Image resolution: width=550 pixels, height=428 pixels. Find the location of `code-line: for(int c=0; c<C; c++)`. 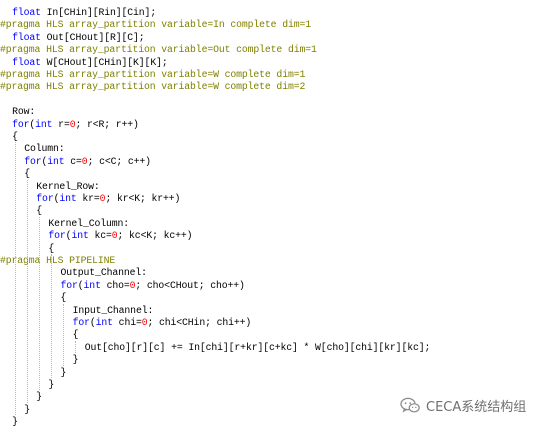

code-line: for(int c=0; c<C; c++) is located at coordinates (87, 161).